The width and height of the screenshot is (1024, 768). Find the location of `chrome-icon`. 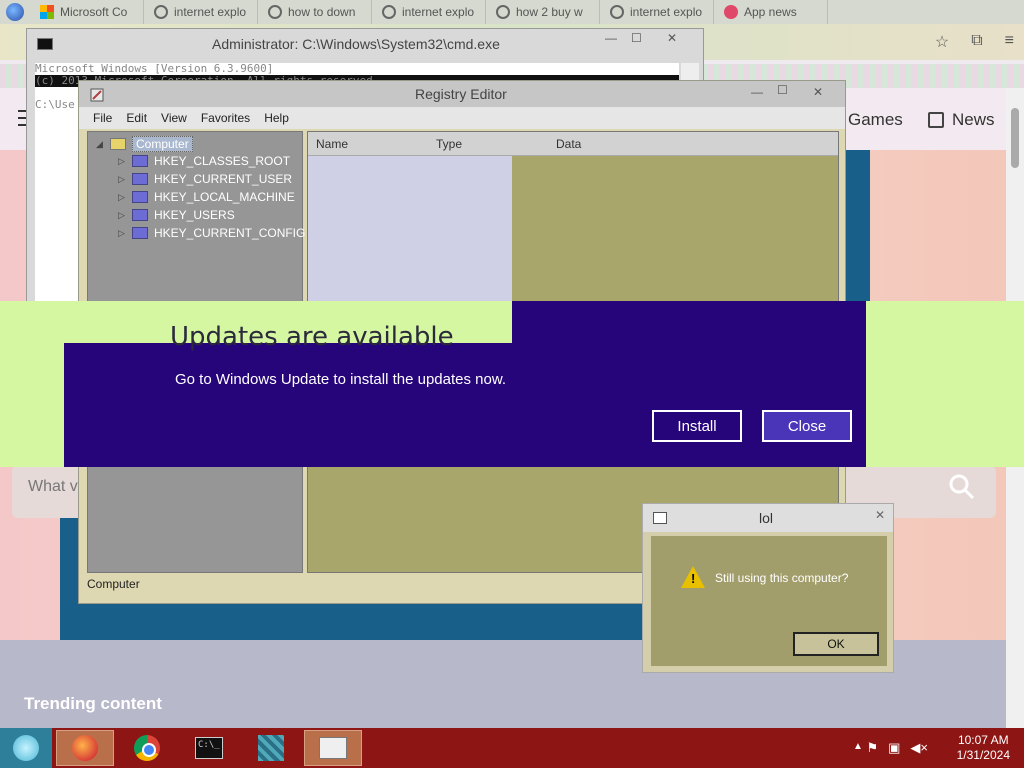

chrome-icon is located at coordinates (147, 748).